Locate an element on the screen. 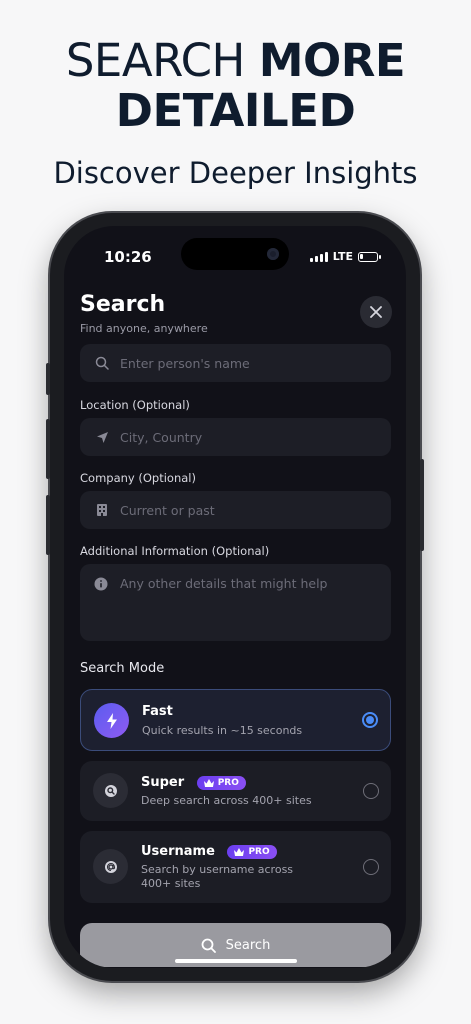 The image size is (471, 1024). power-button is located at coordinates (422, 505).